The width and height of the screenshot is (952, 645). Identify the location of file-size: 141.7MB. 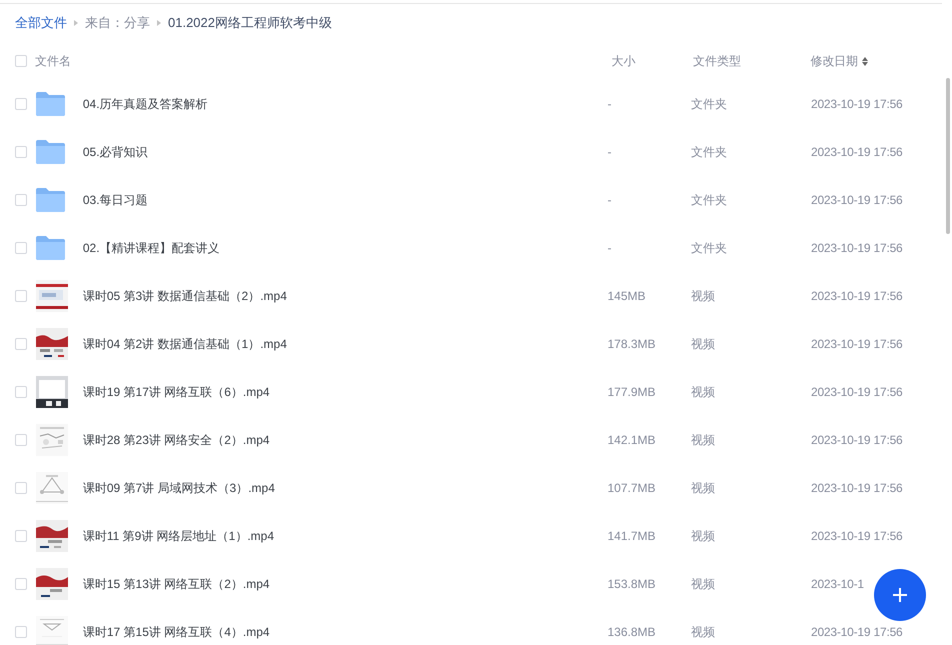
(632, 536).